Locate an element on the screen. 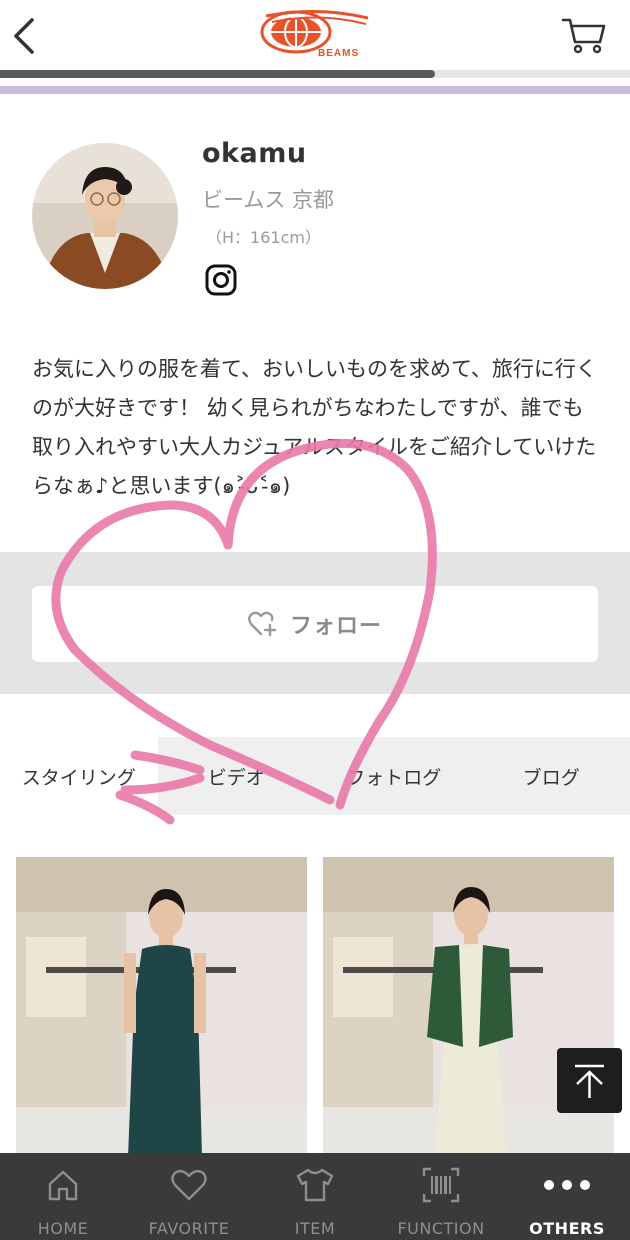  bottom-nav: HOME FAVORITE ITEM FUNCTION OTHERS is located at coordinates (315, 1196).